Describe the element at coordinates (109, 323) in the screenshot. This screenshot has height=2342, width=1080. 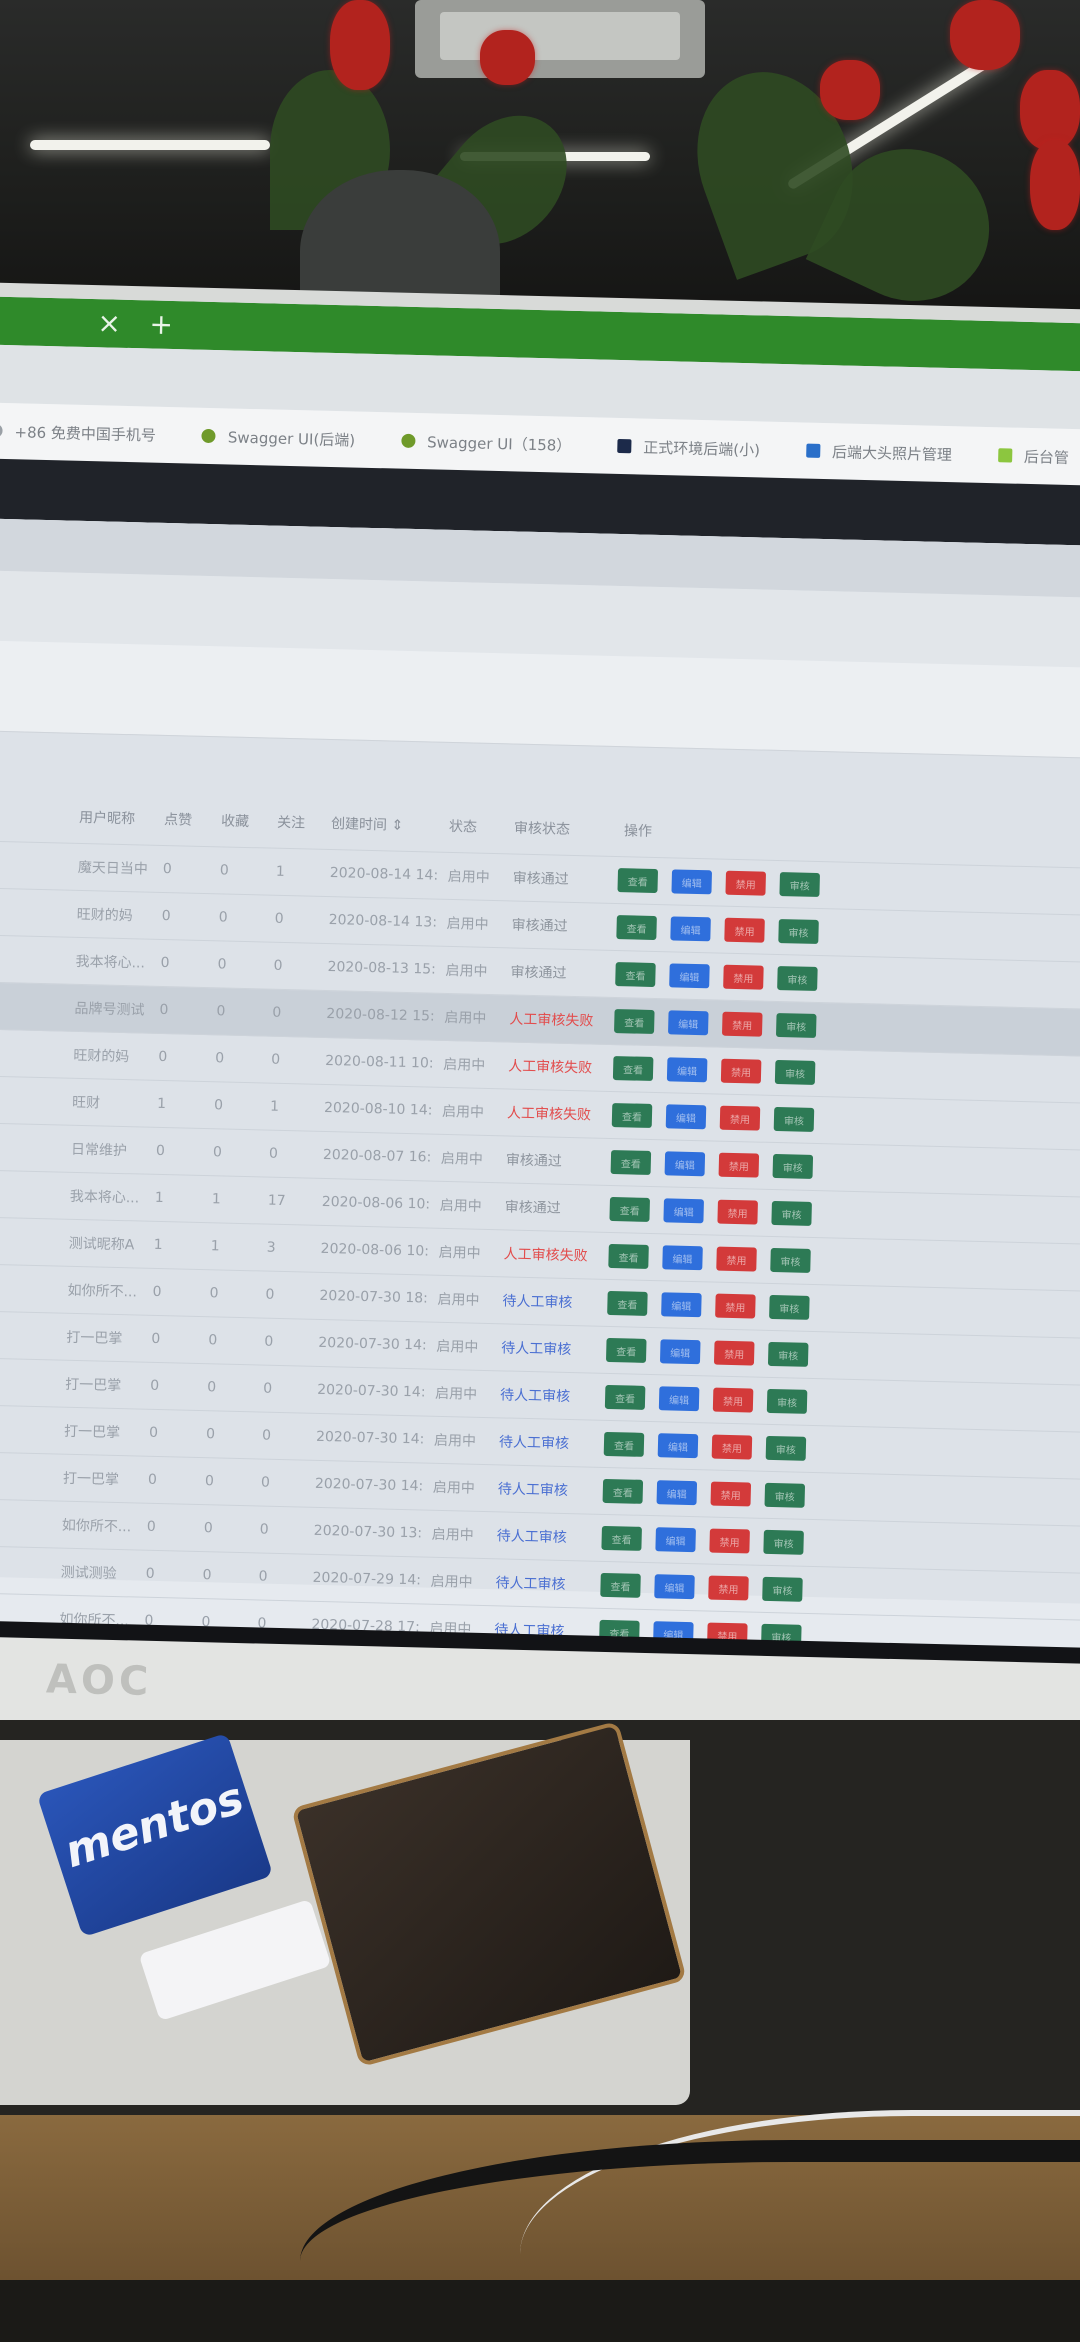
I see `tab-close-icon: ×` at that location.